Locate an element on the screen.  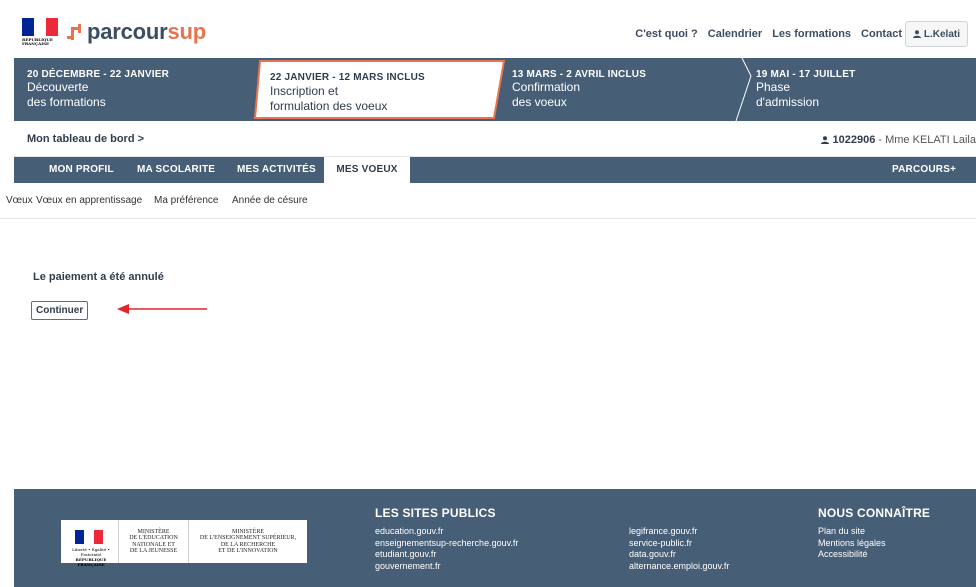
parcoursup-wordmark: parcoursup is located at coordinates (147, 31).